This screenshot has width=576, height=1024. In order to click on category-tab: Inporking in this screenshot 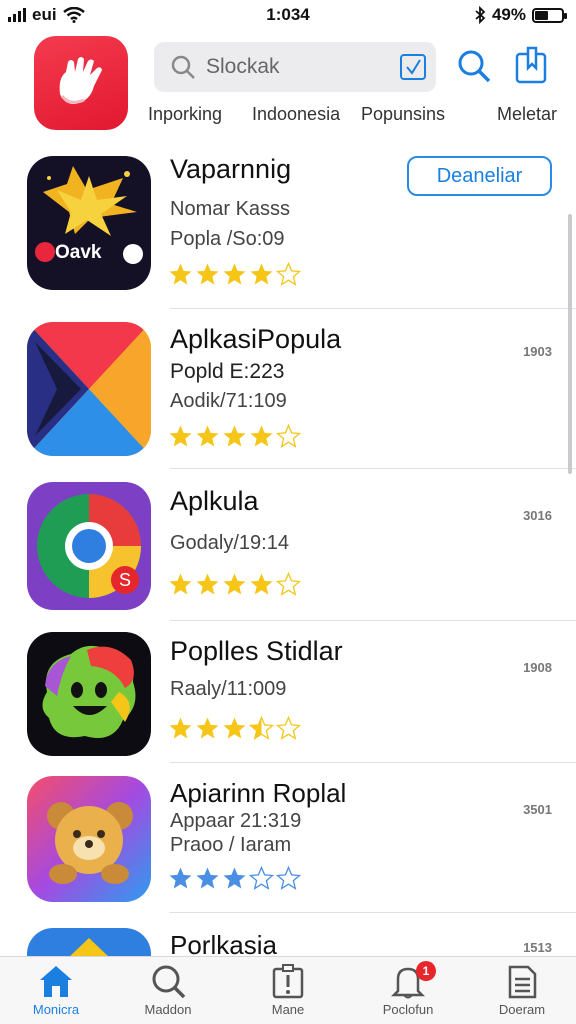, I will do `click(185, 114)`.